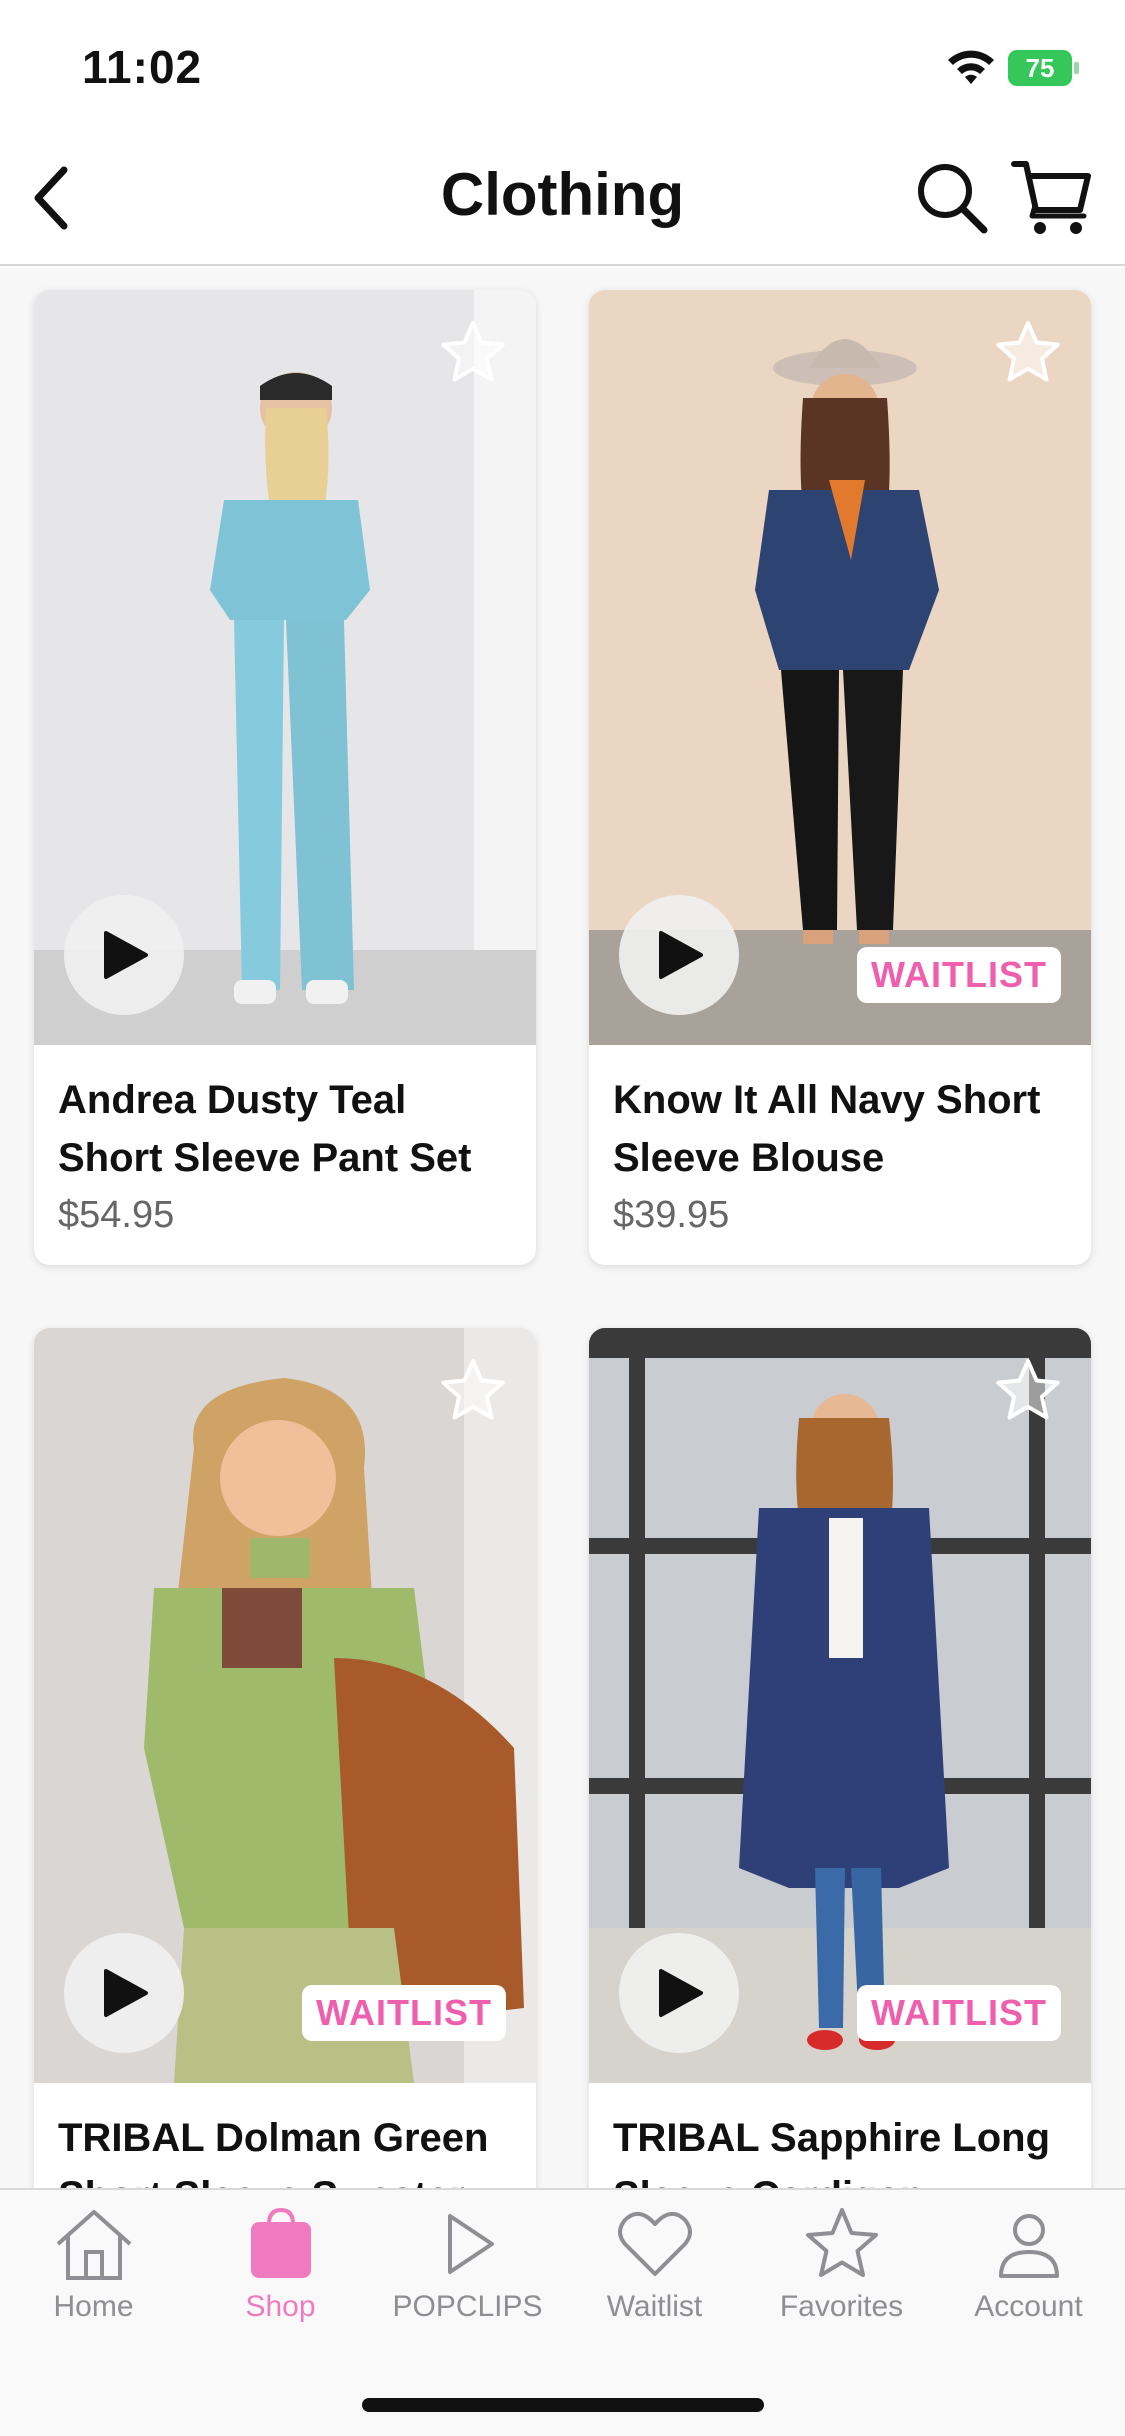 The image size is (1125, 2436). What do you see at coordinates (971, 67) in the screenshot?
I see `wifi-icon` at bounding box center [971, 67].